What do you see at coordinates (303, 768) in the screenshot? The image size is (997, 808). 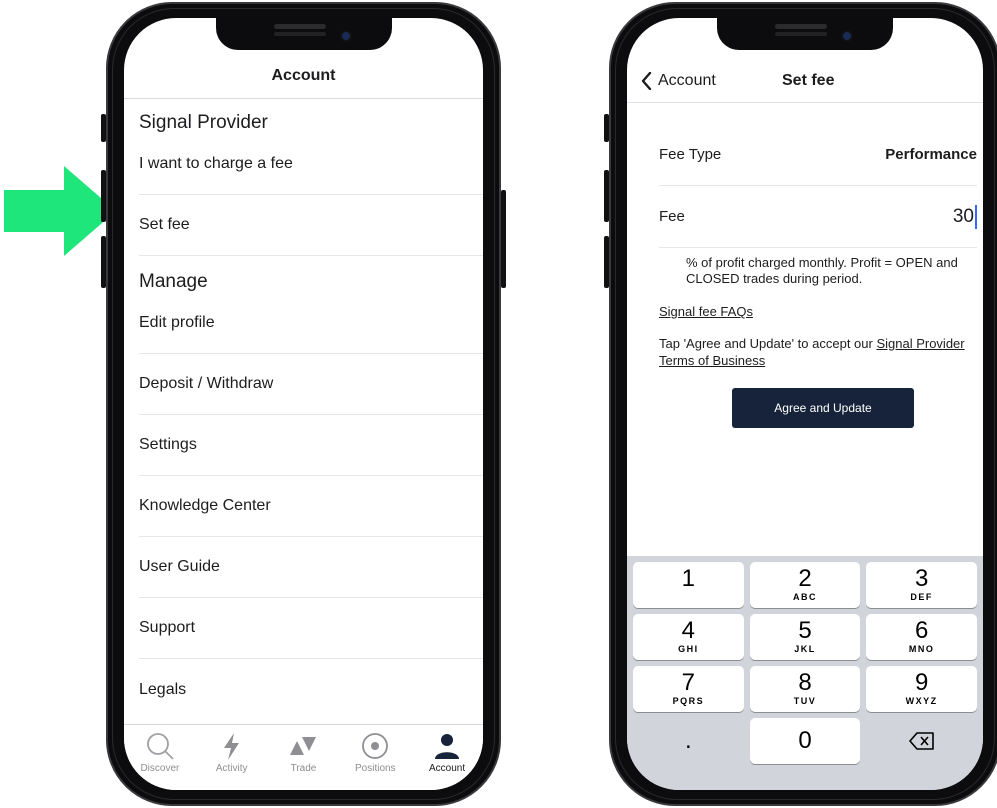 I see `tab-label: Trade` at bounding box center [303, 768].